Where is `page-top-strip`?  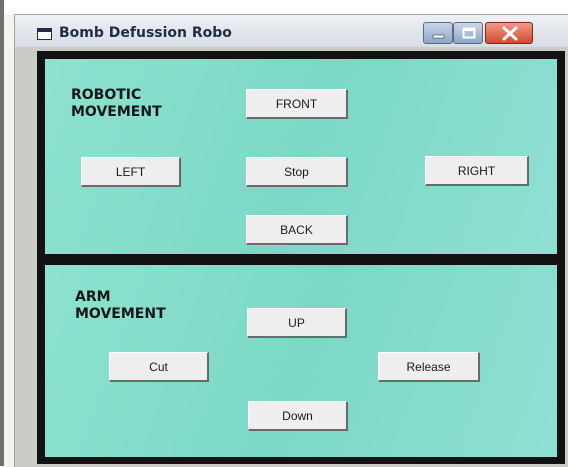
page-top-strip is located at coordinates (284, 7).